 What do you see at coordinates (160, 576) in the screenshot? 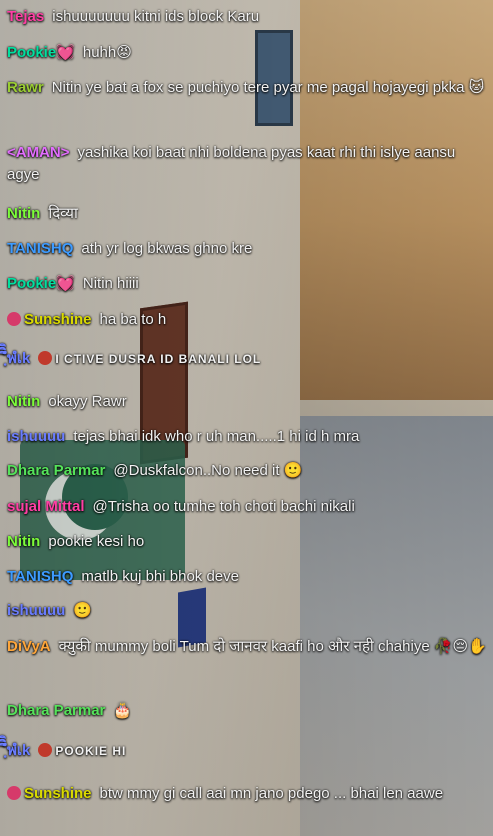
I see `chat-text: matlb kuj bhi bhok deve` at bounding box center [160, 576].